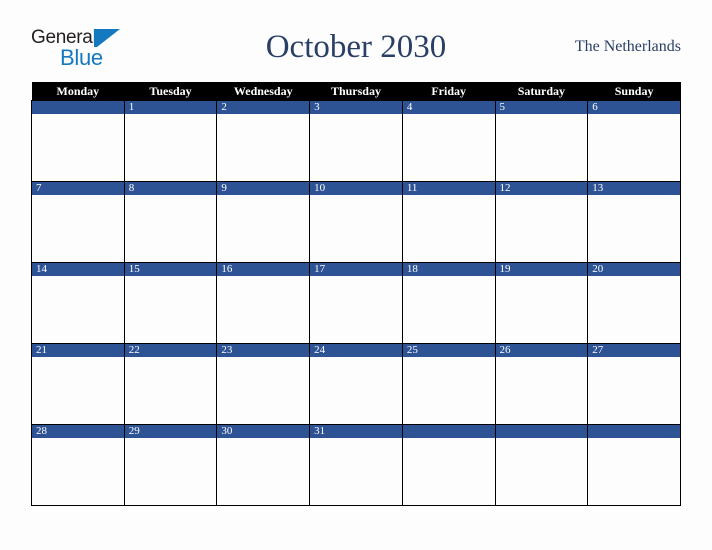 Image resolution: width=712 pixels, height=550 pixels. I want to click on day-cell: 29, so click(170, 465).